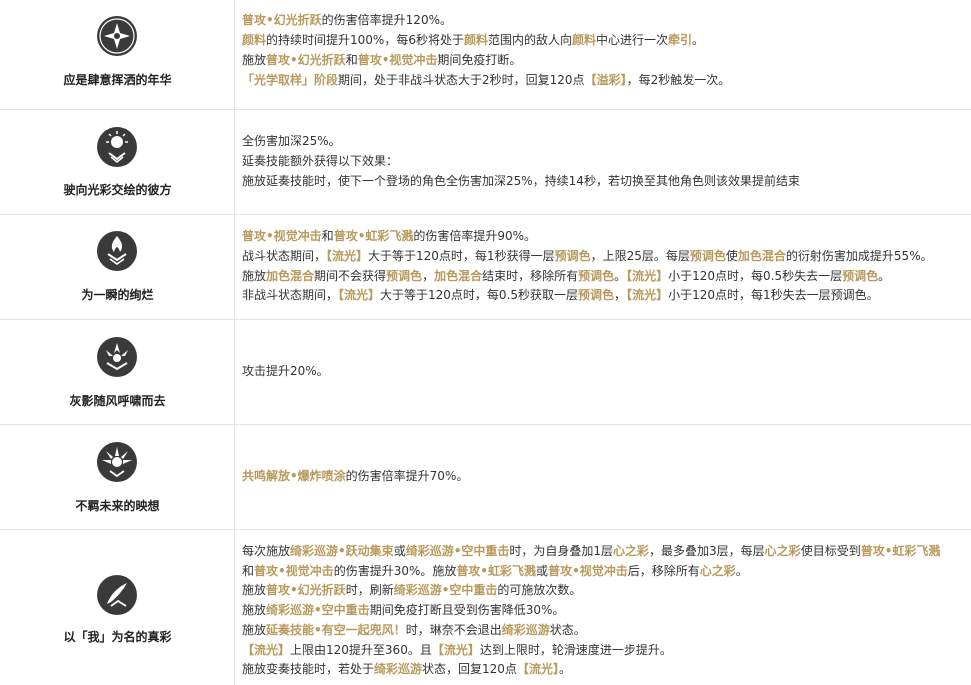 This screenshot has height=685, width=971. Describe the element at coordinates (117, 80) in the screenshot. I see `chain-name: 应是肆意挥洒的年华` at that location.